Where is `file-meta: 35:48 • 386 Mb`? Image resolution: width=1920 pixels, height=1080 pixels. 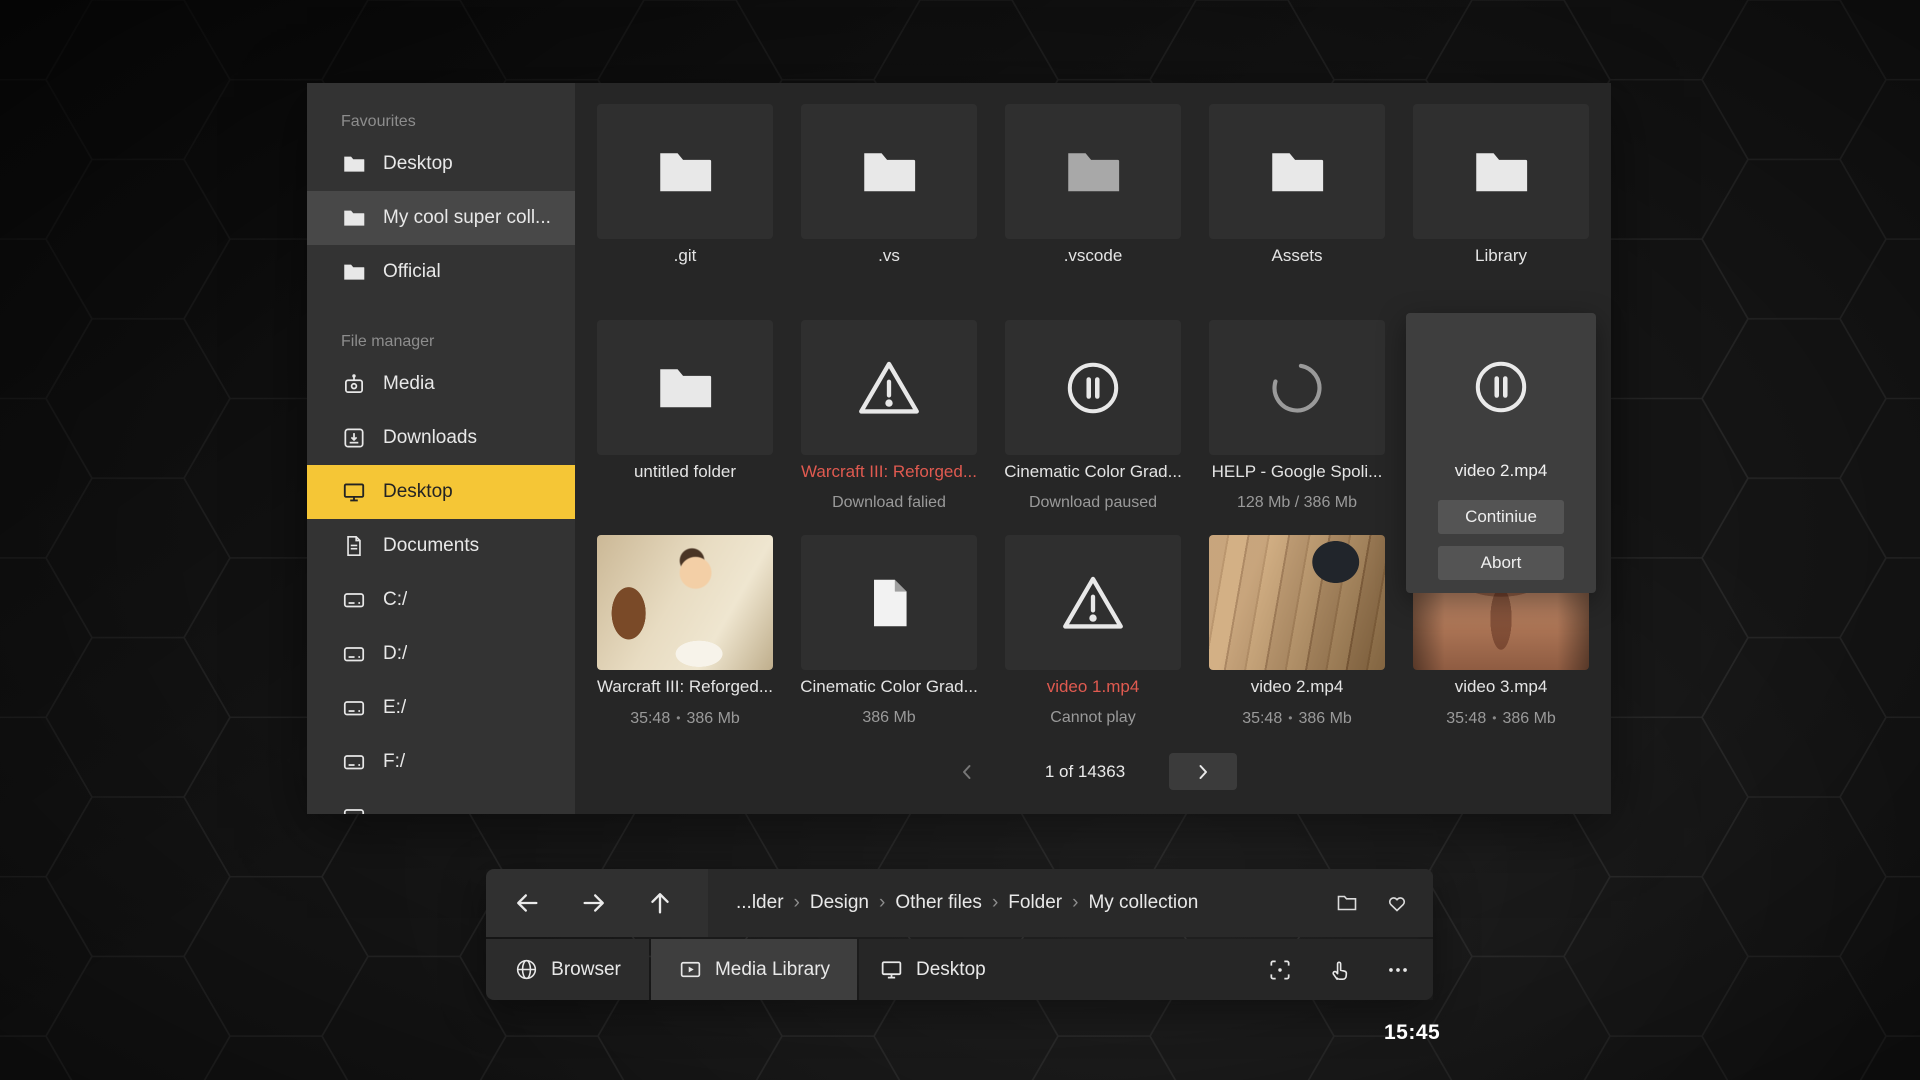
file-meta: 35:48 • 386 Mb is located at coordinates (685, 718).